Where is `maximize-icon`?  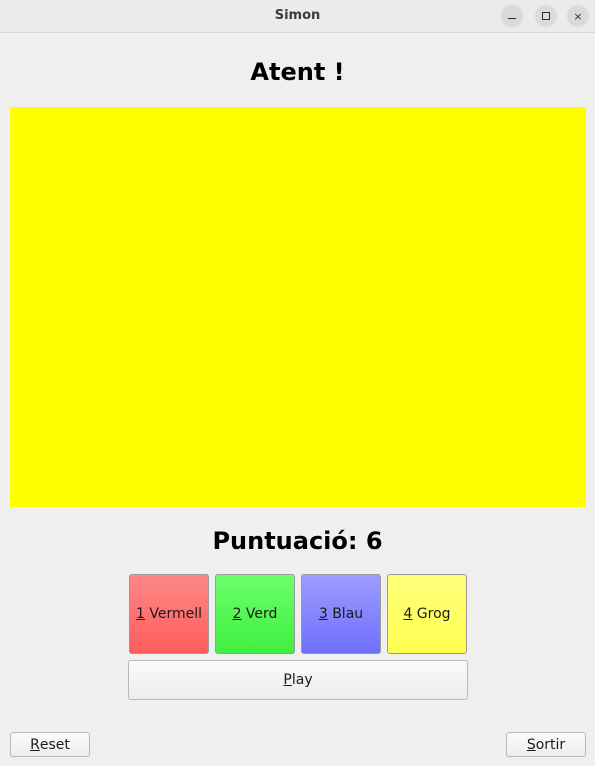 maximize-icon is located at coordinates (546, 16).